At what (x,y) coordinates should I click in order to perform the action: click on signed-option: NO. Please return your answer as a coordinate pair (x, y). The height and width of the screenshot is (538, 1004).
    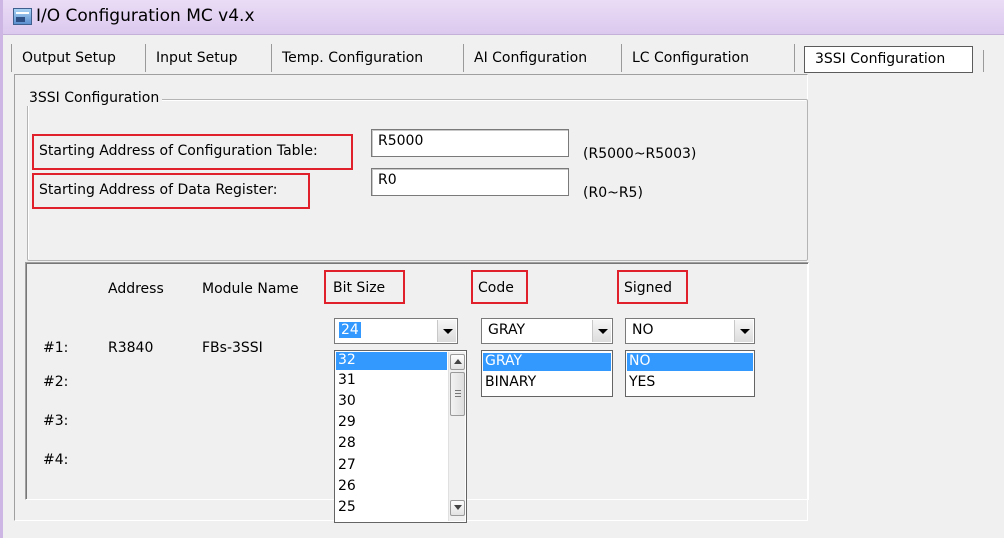
    Looking at the image, I should click on (690, 362).